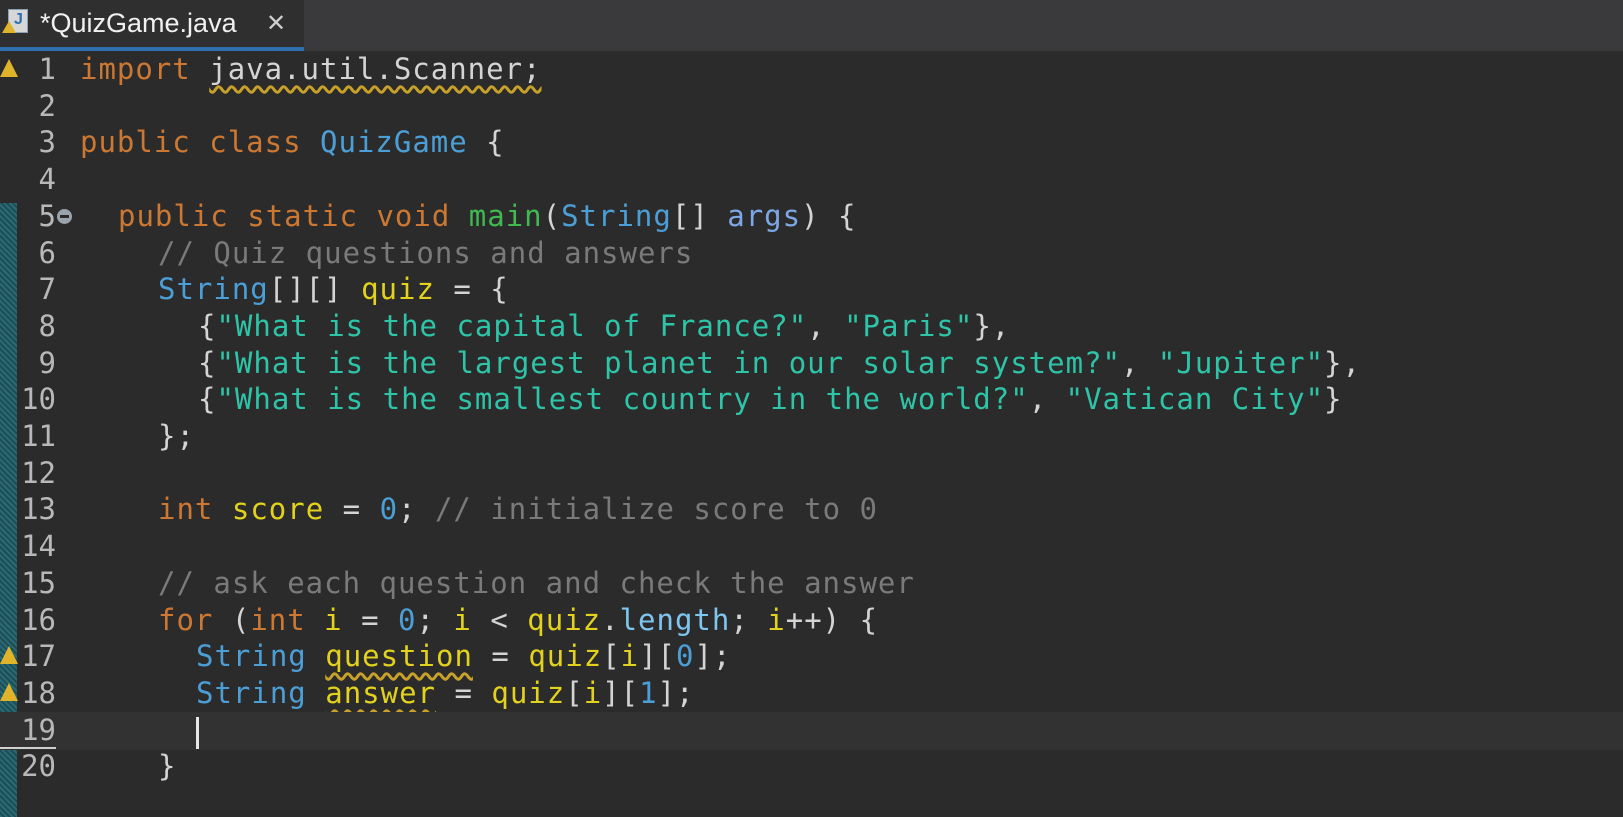 The width and height of the screenshot is (1623, 817). What do you see at coordinates (47, 289) in the screenshot?
I see `line-number: 7` at bounding box center [47, 289].